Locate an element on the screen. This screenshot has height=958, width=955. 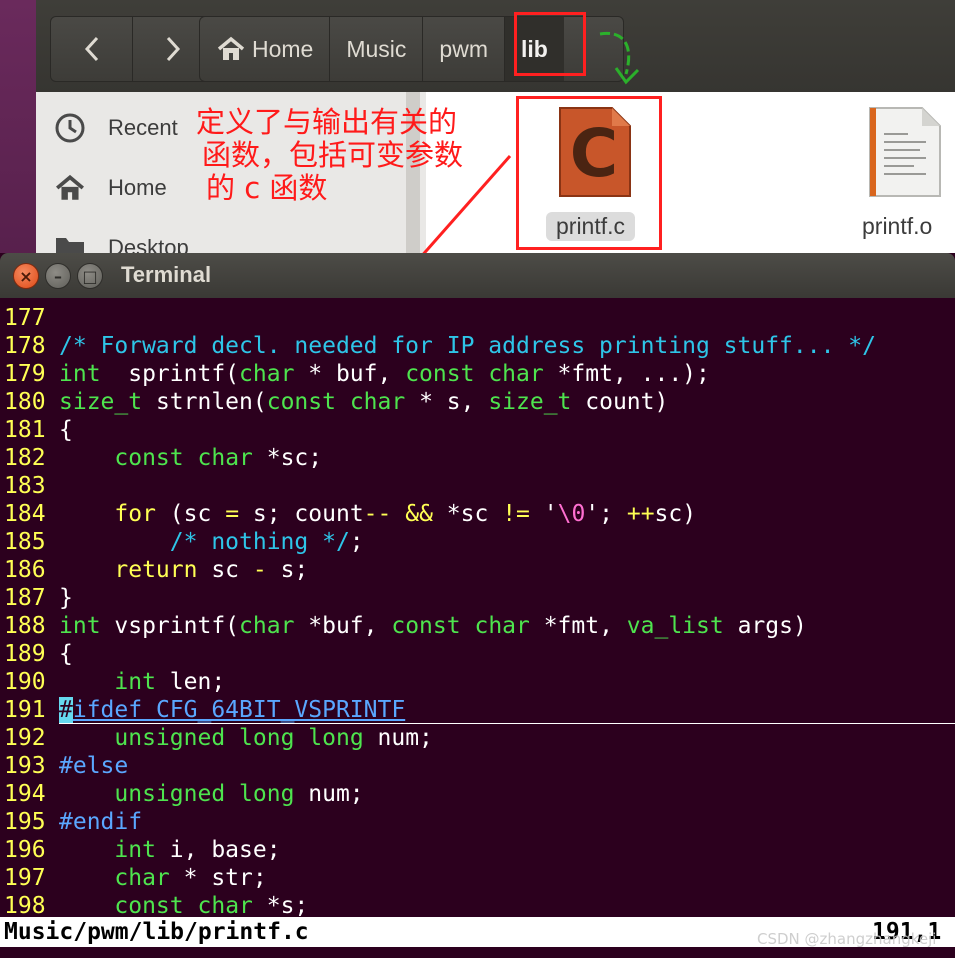
breadcrumb-label: Home is located at coordinates (283, 48).